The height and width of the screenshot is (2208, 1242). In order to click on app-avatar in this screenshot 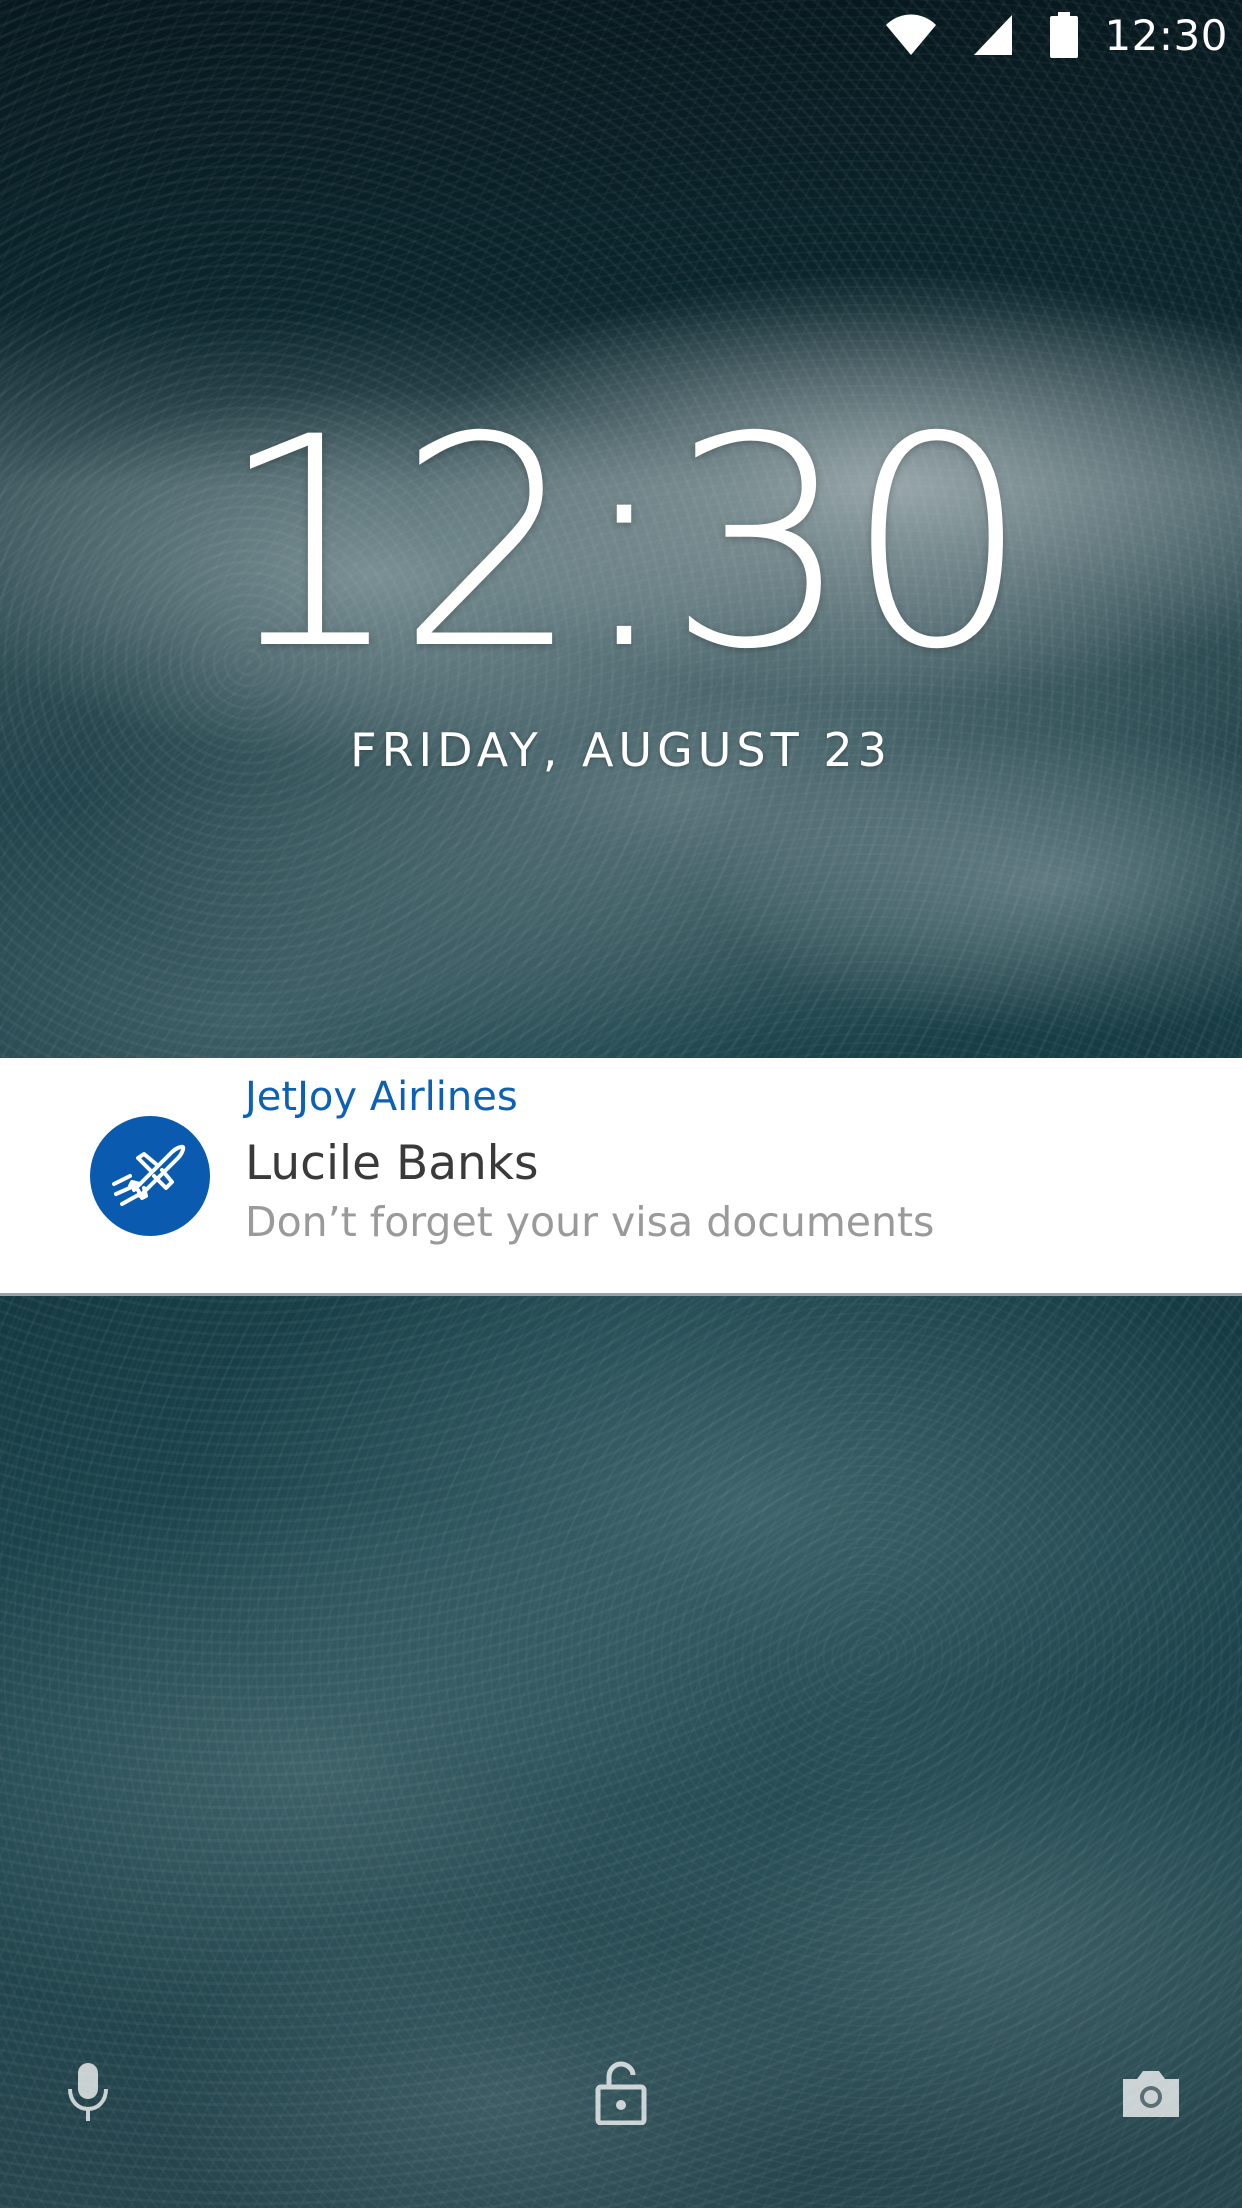, I will do `click(150, 1176)`.